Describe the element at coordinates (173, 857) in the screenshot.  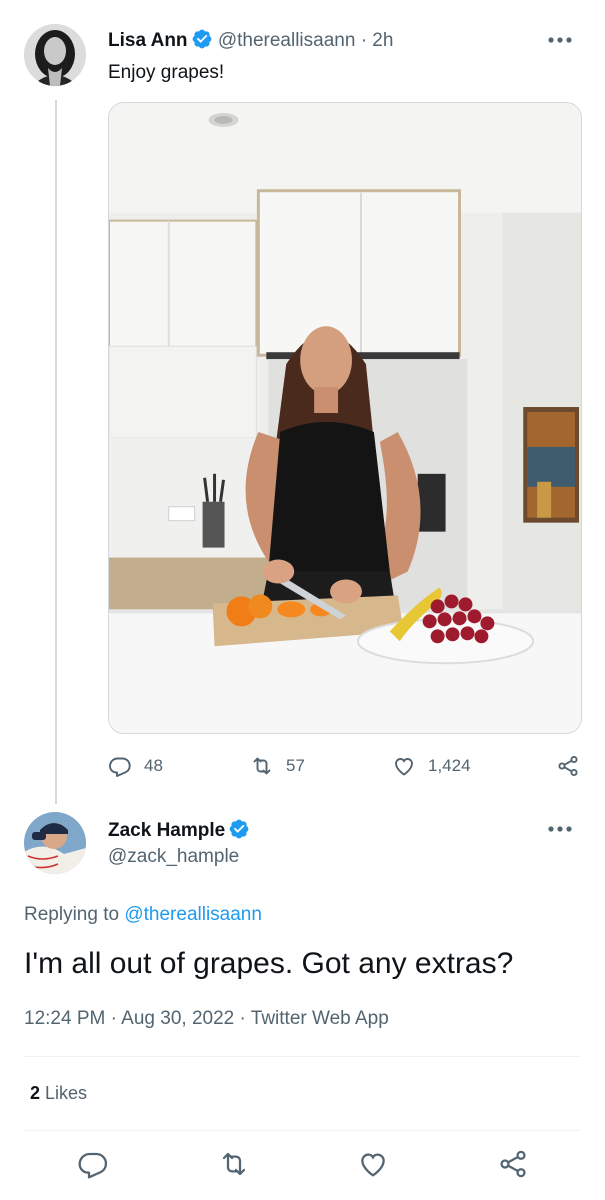
I see `reply-author-handle: @zack_hample` at that location.